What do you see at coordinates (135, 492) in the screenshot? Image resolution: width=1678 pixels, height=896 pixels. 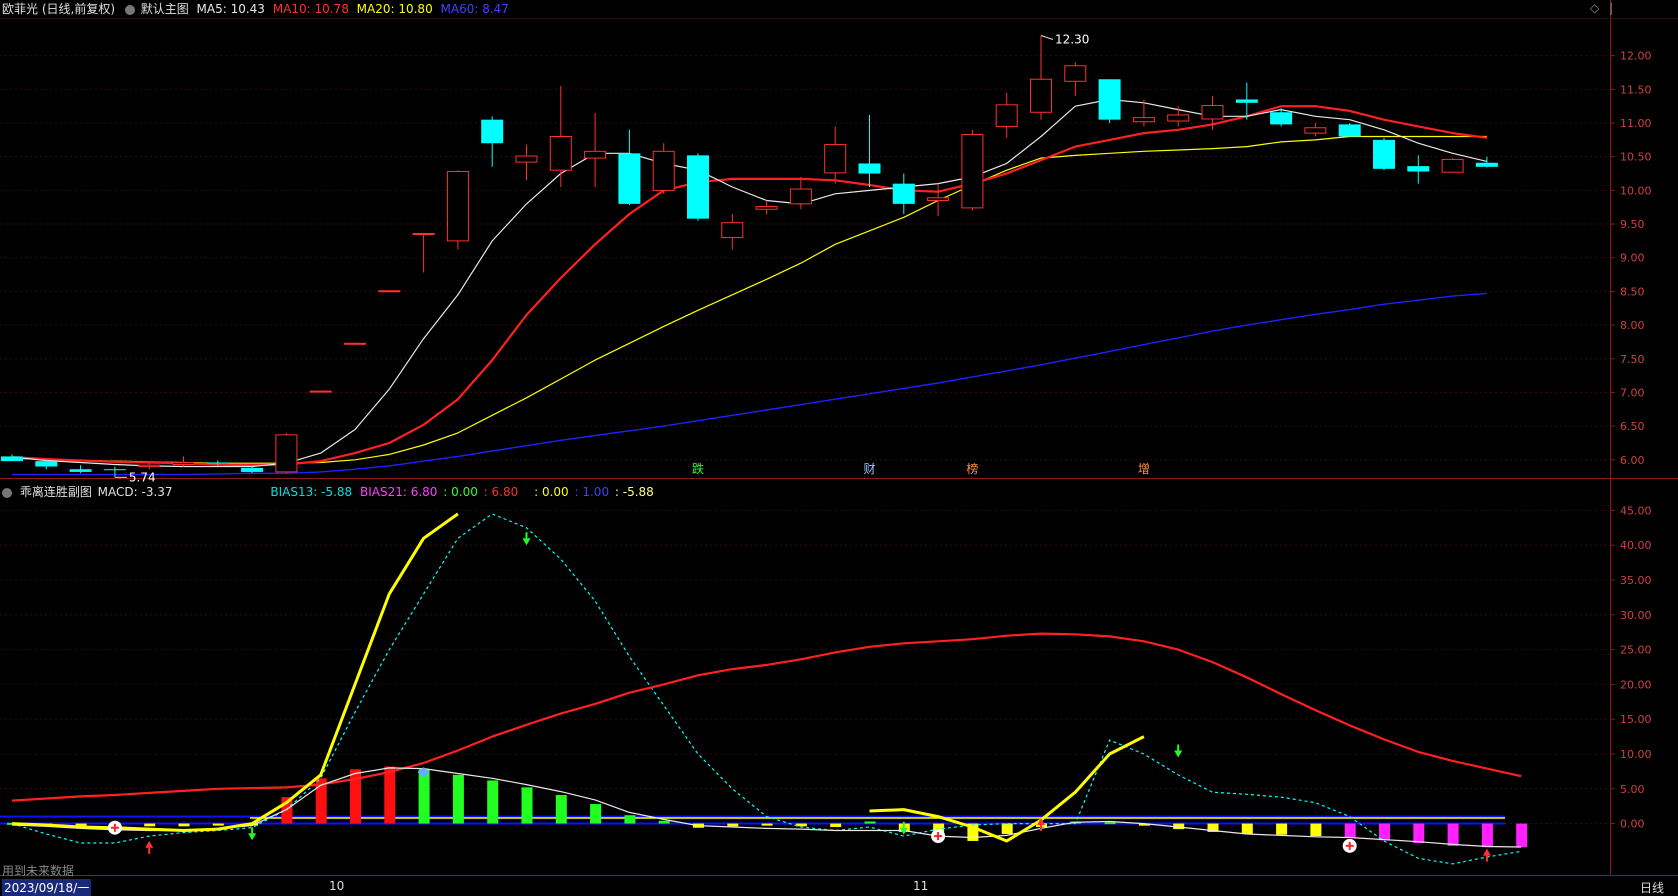 I see `macd-label: MACD: -3.37` at bounding box center [135, 492].